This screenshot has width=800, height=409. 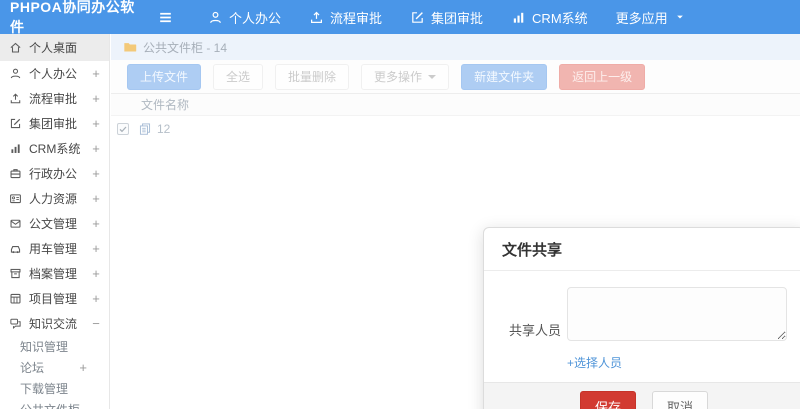 I want to click on sidebar: 个人桌面 个人办公 + 流程审批 + 集团审批 + CRM系统 + 行政办公 +, so click(x=55, y=221).